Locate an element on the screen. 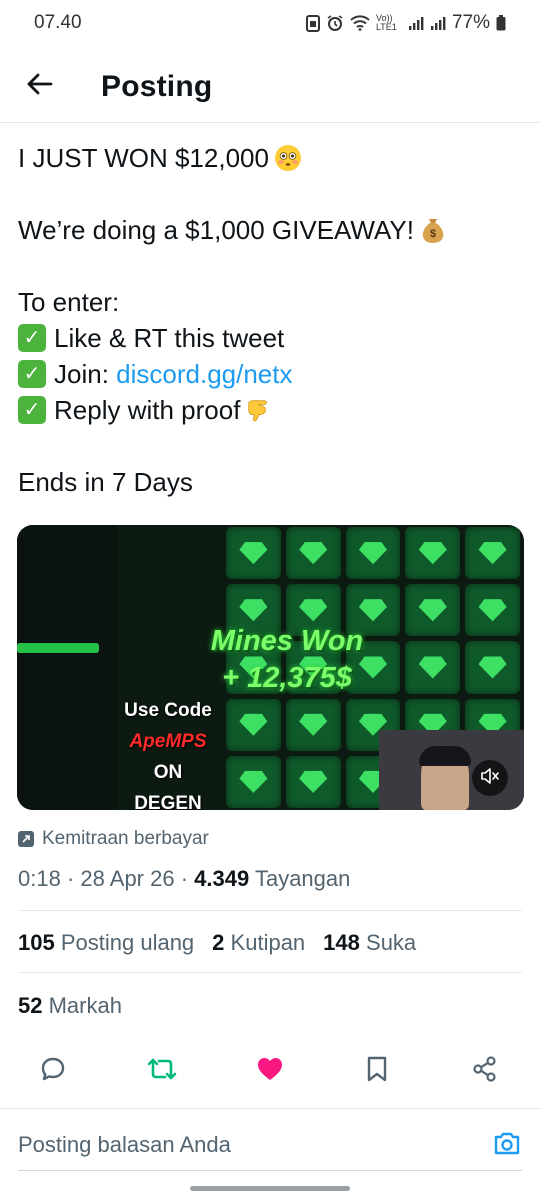 This screenshot has height=1200, width=540. battery-saver-icon is located at coordinates (312, 23).